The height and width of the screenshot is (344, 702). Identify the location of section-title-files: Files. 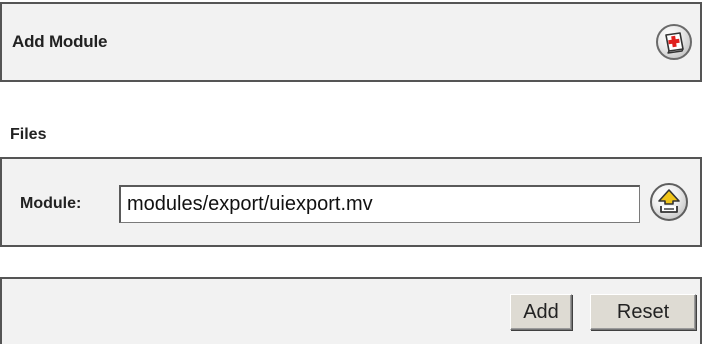
(28, 134).